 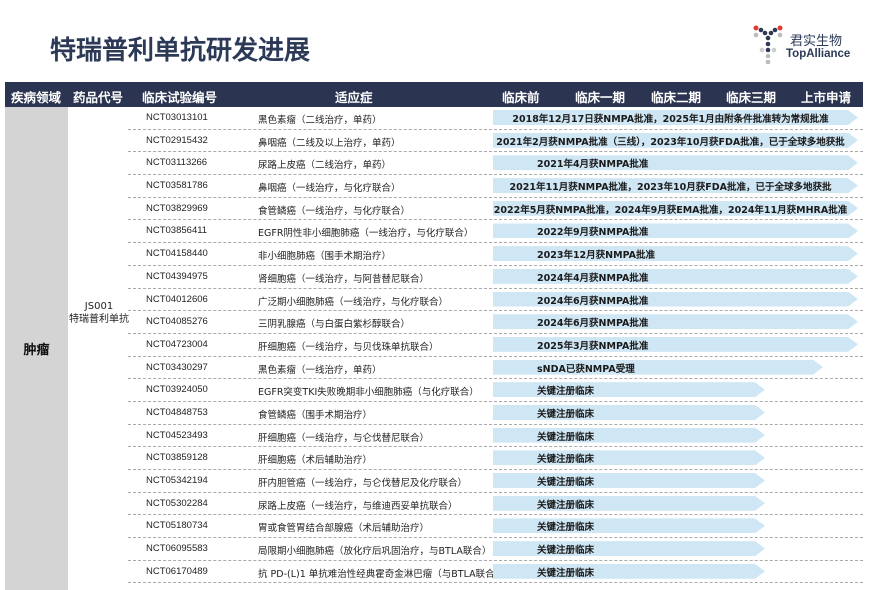 I want to click on indication: 黑色素瘤（一线治疗，单药）, so click(x=320, y=370).